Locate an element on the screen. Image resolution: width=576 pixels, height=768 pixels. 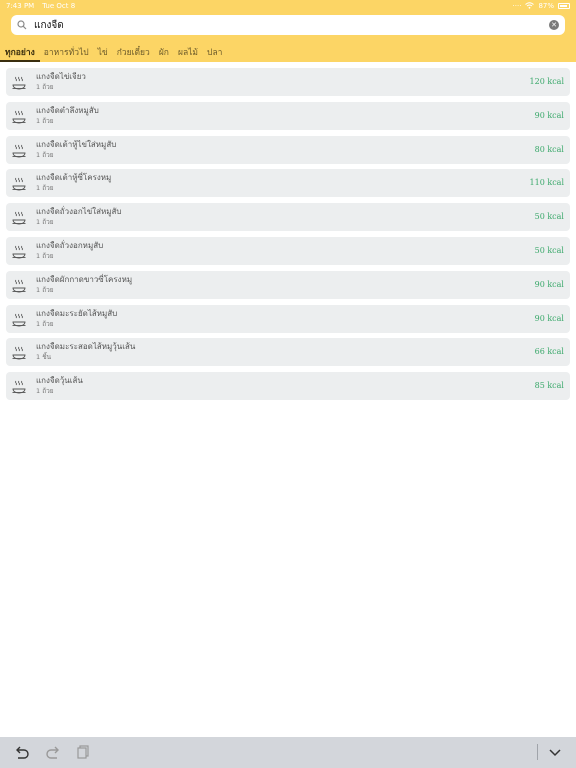
item-kcal: 66 kcal is located at coordinates (549, 352).